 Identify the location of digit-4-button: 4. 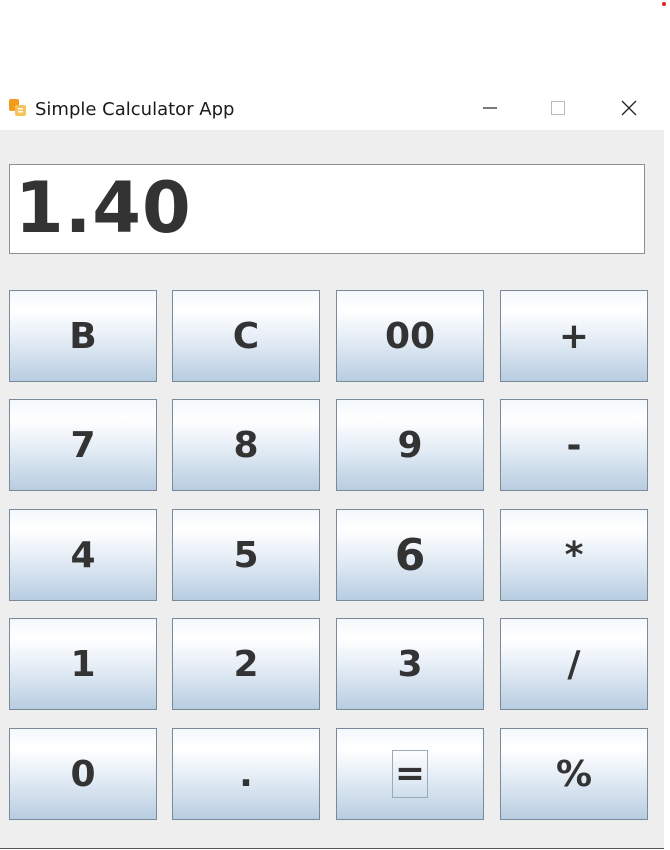
(83, 555).